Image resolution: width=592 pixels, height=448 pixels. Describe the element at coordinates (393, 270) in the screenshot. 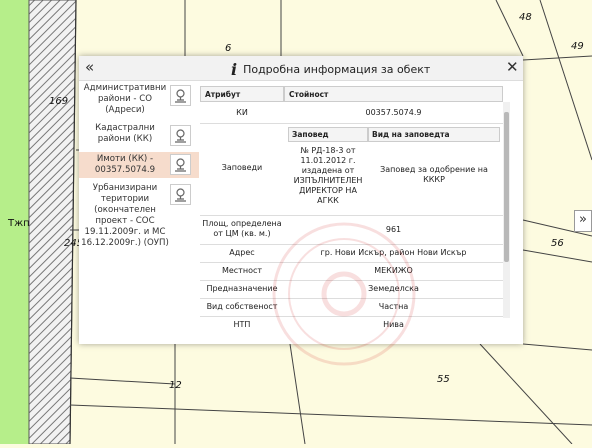

I see `row-value: МЕКИЖО` at that location.